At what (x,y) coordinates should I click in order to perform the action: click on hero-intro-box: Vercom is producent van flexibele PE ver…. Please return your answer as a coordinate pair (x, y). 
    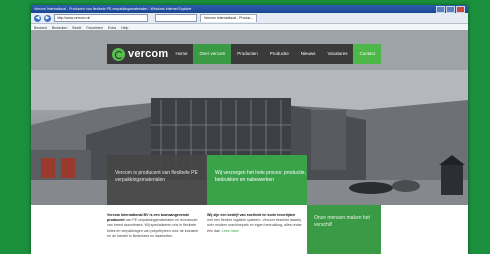
    Looking at the image, I should click on (157, 180).